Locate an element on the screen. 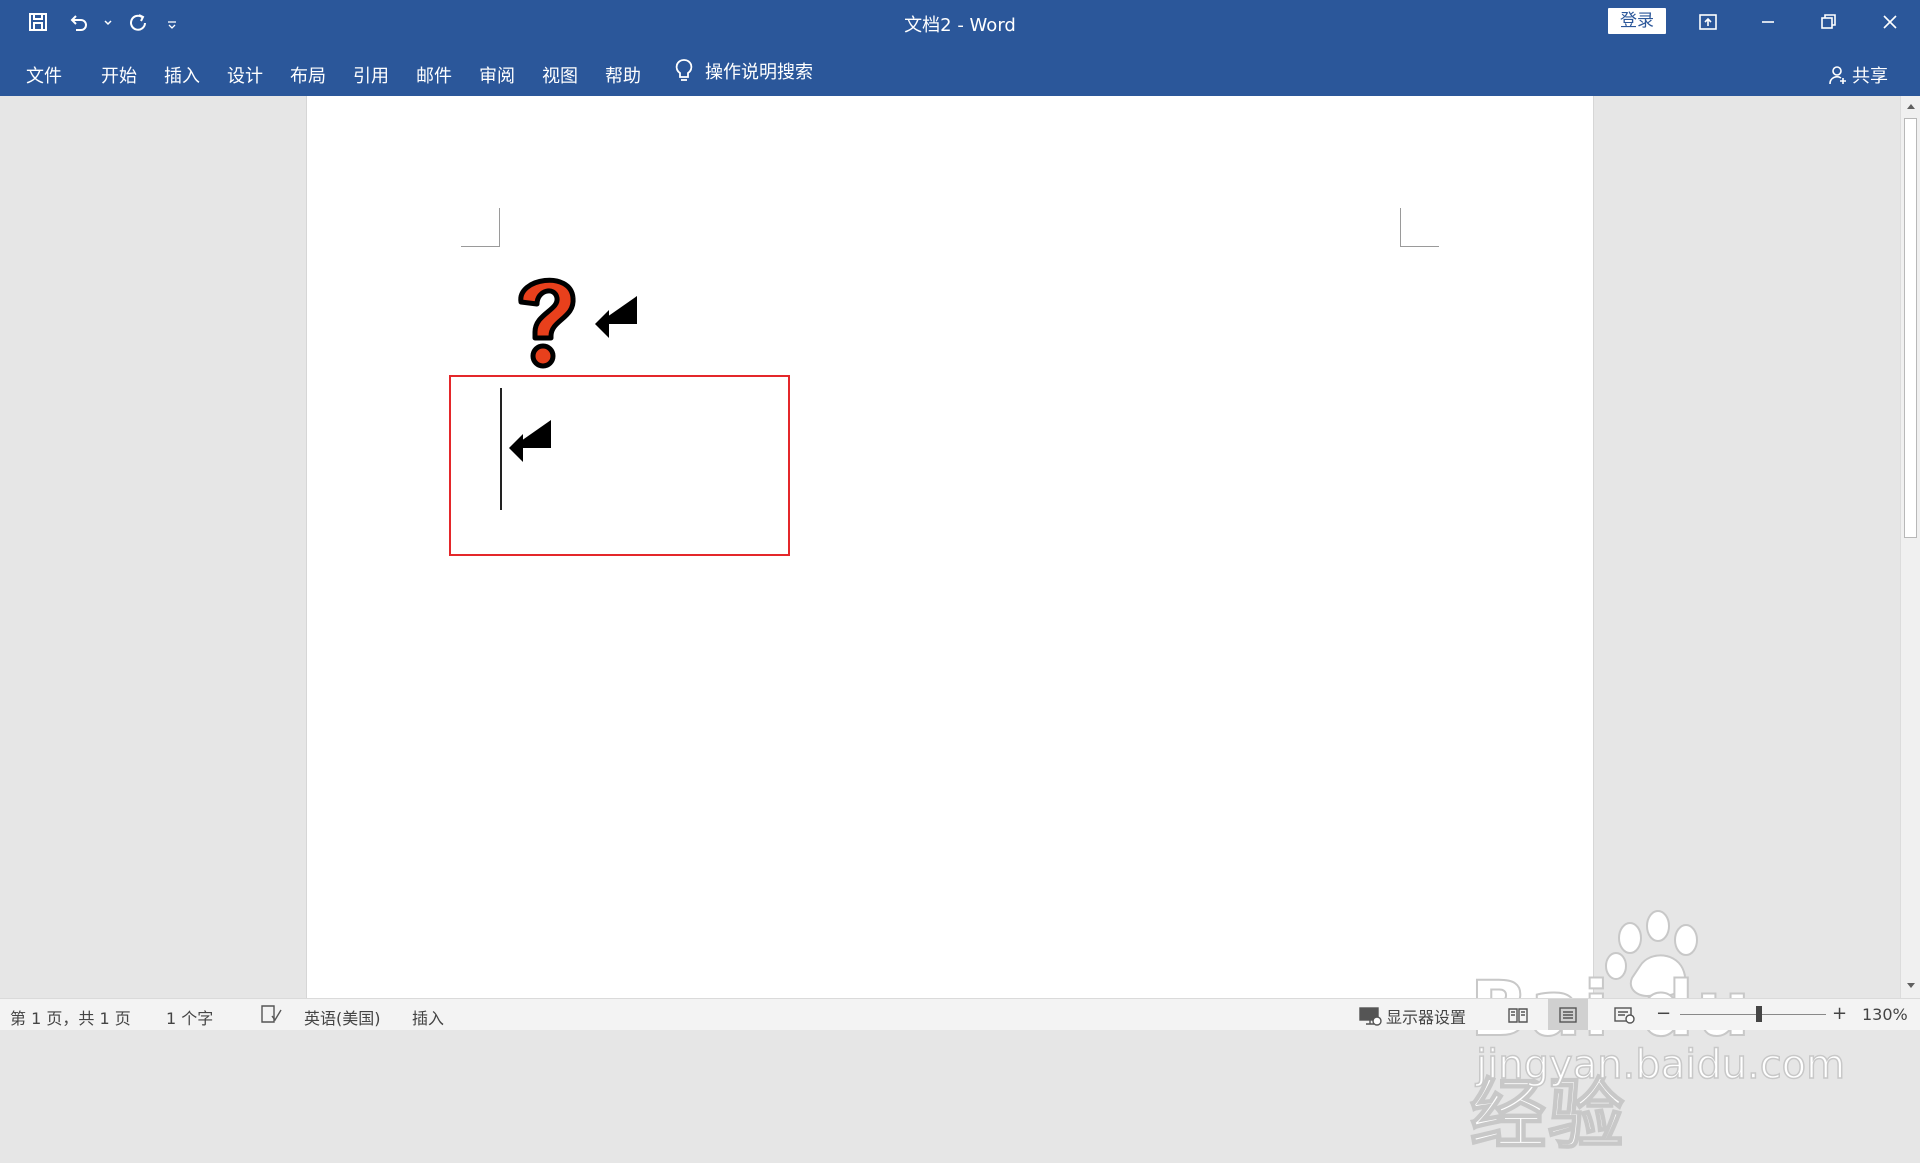 Image resolution: width=1920 pixels, height=1163 pixels. ribbon-display-icon is located at coordinates (1708, 22).